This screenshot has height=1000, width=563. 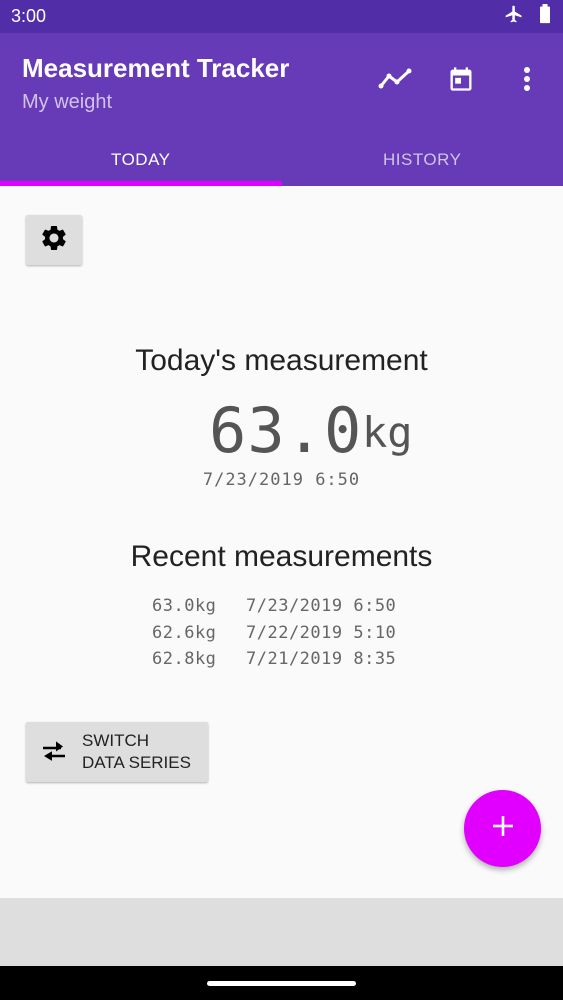 I want to click on list-item: 62.8kg 7/21/2019 8:35, so click(x=274, y=662).